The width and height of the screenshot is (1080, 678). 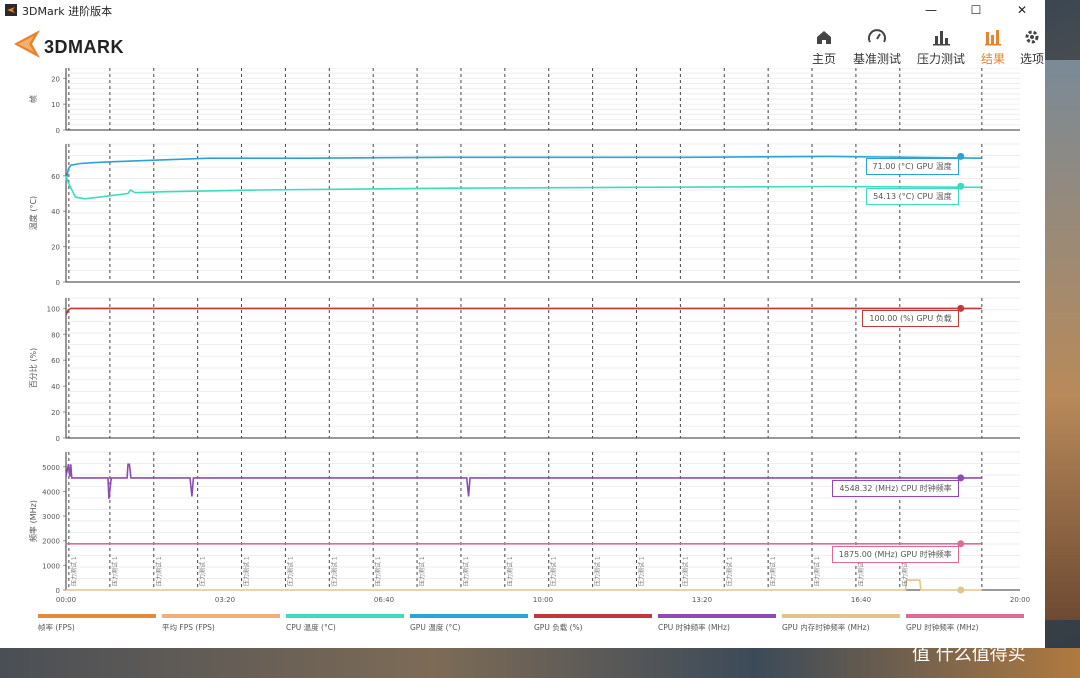 What do you see at coordinates (876, 59) in the screenshot?
I see `nav-benchmarks-label: 基准测试` at bounding box center [876, 59].